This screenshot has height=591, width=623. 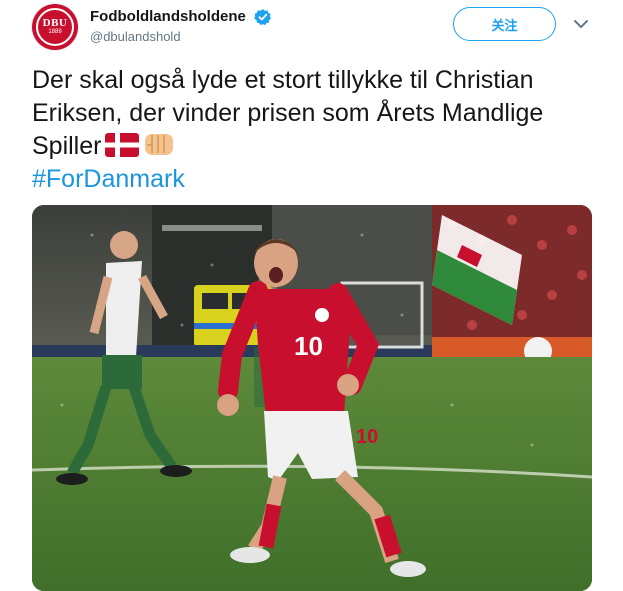 What do you see at coordinates (504, 24) in the screenshot?
I see `follow-button: 关注` at bounding box center [504, 24].